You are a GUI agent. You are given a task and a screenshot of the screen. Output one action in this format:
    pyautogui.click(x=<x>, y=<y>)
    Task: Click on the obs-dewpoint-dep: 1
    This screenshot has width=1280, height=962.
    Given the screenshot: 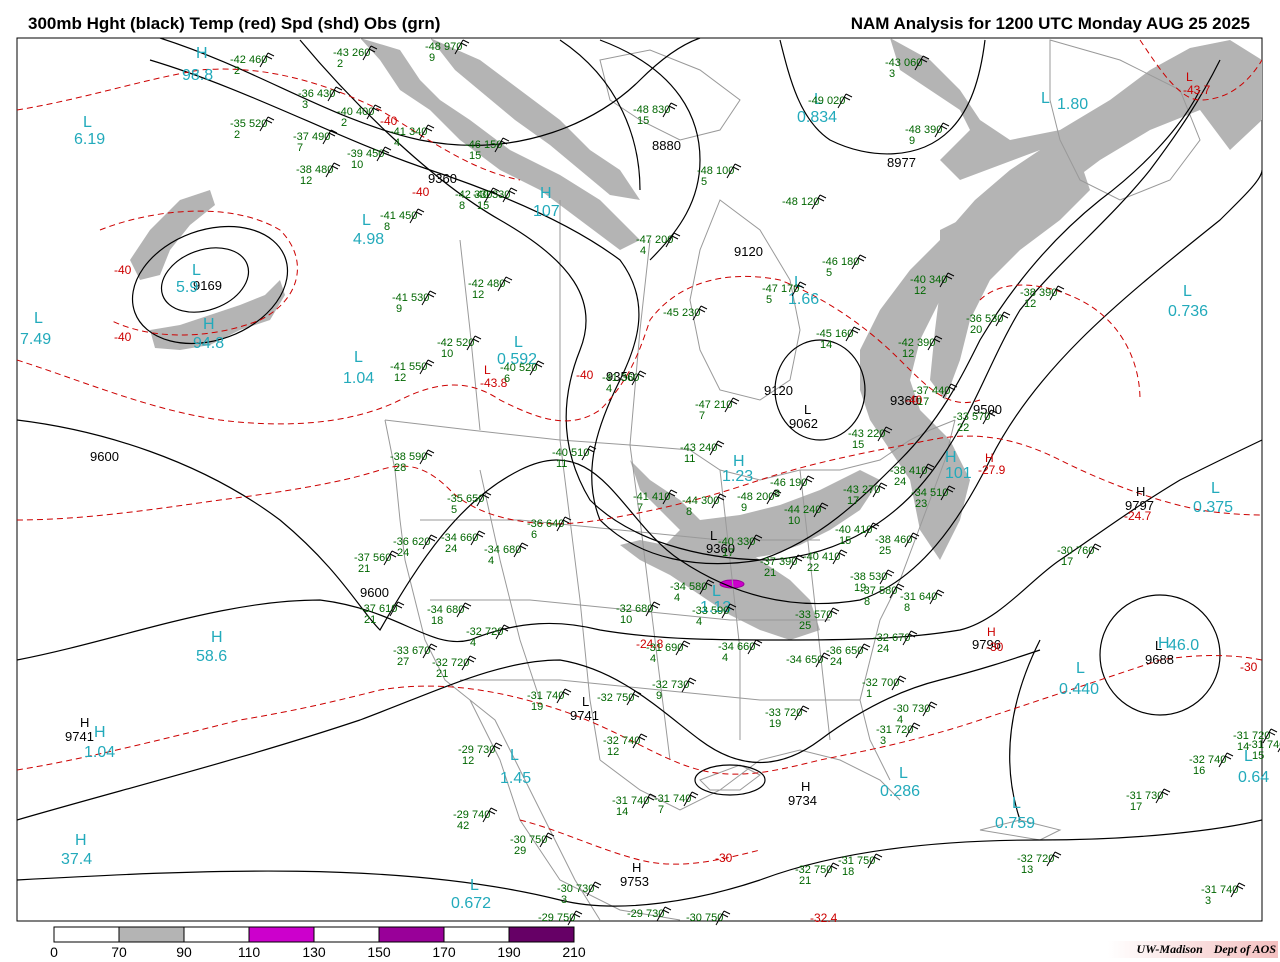 What is the action you would take?
    pyautogui.click(x=869, y=694)
    